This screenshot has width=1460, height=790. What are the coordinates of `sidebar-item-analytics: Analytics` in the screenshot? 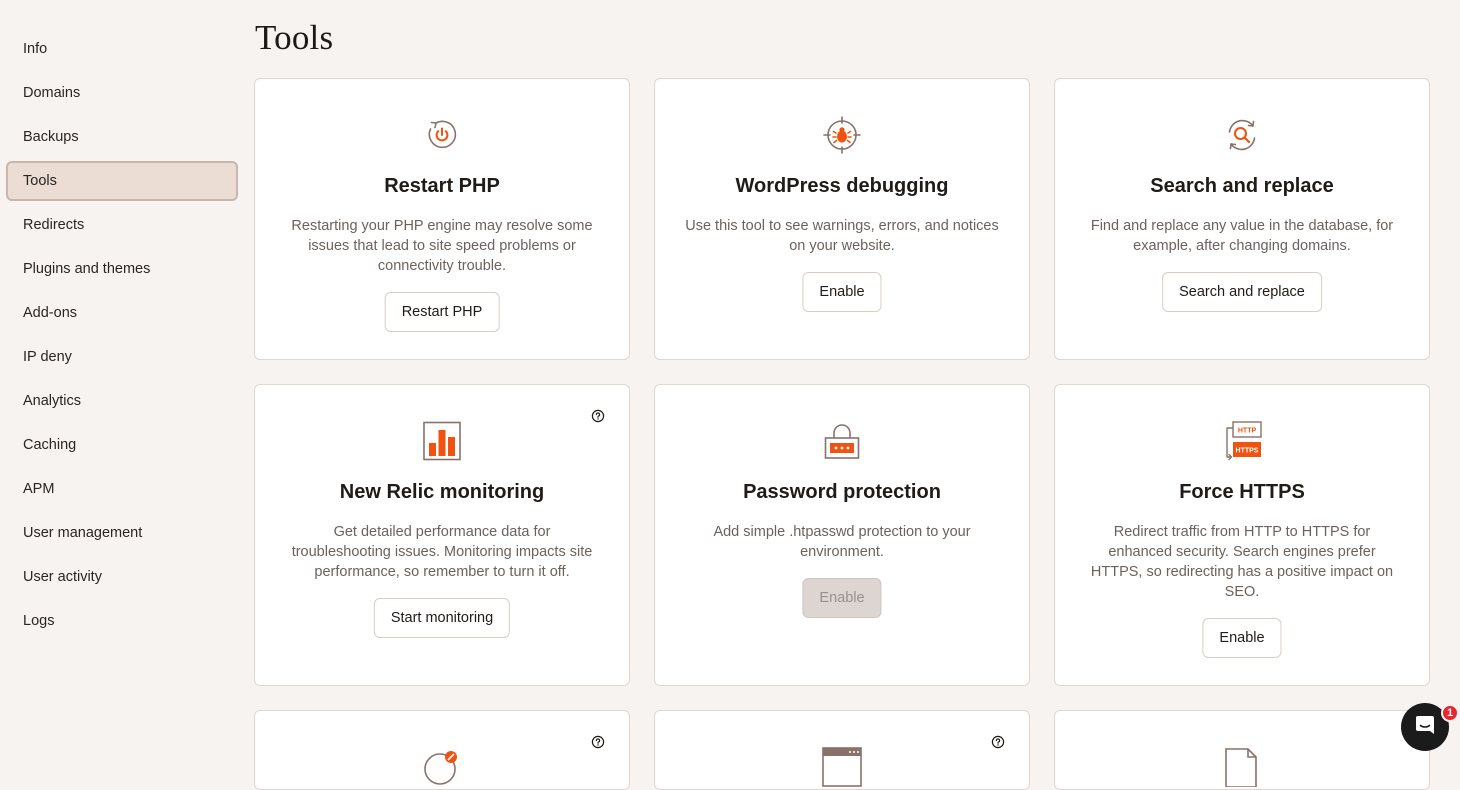 It's located at (122, 401).